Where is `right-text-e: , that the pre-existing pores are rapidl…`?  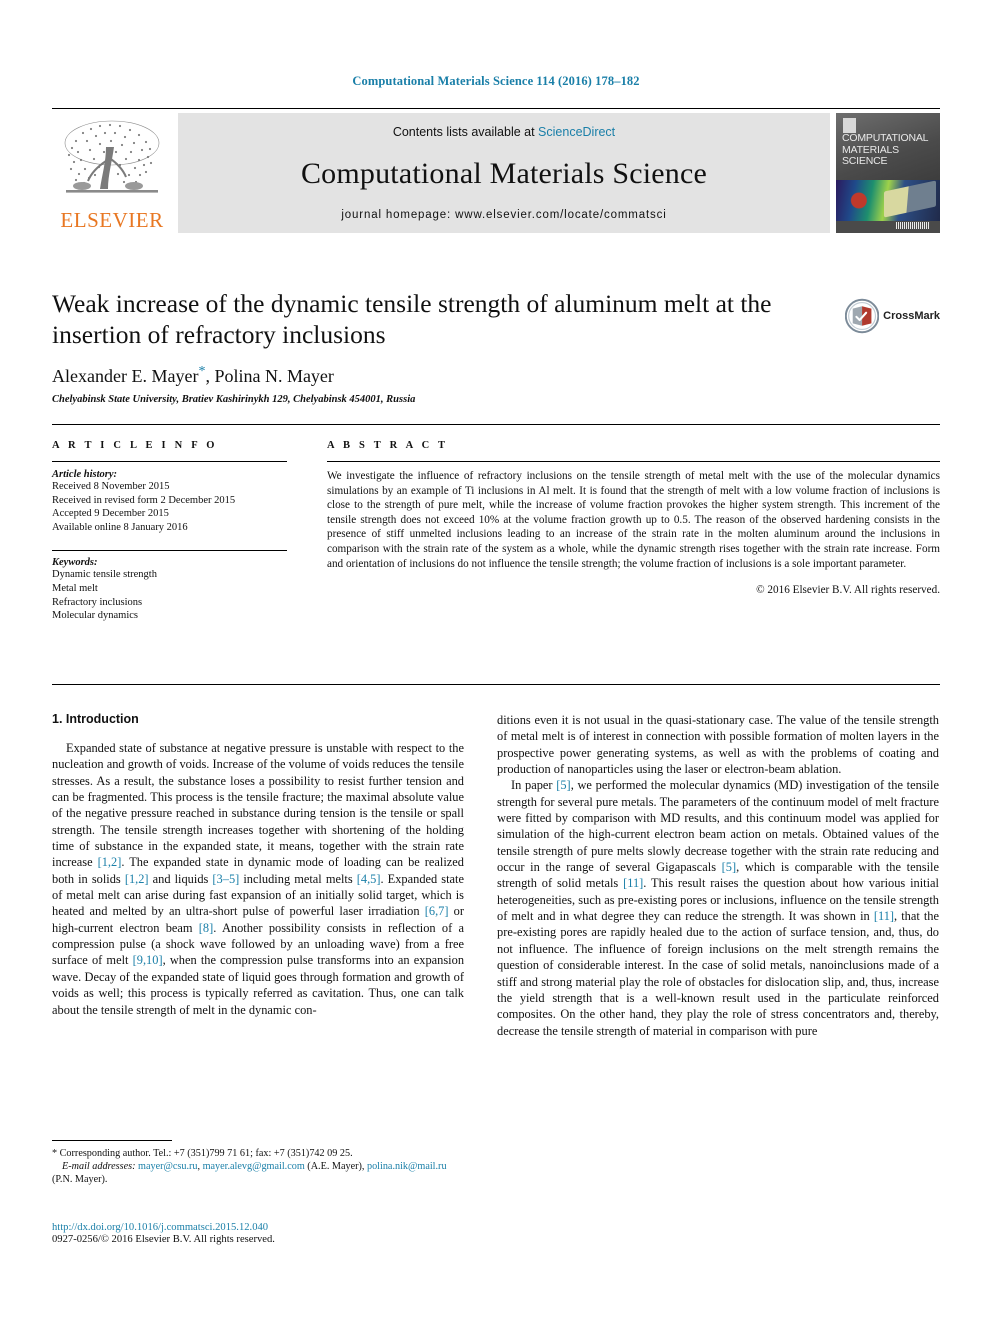 right-text-e: , that the pre-existing pores are rapidl… is located at coordinates (718, 973).